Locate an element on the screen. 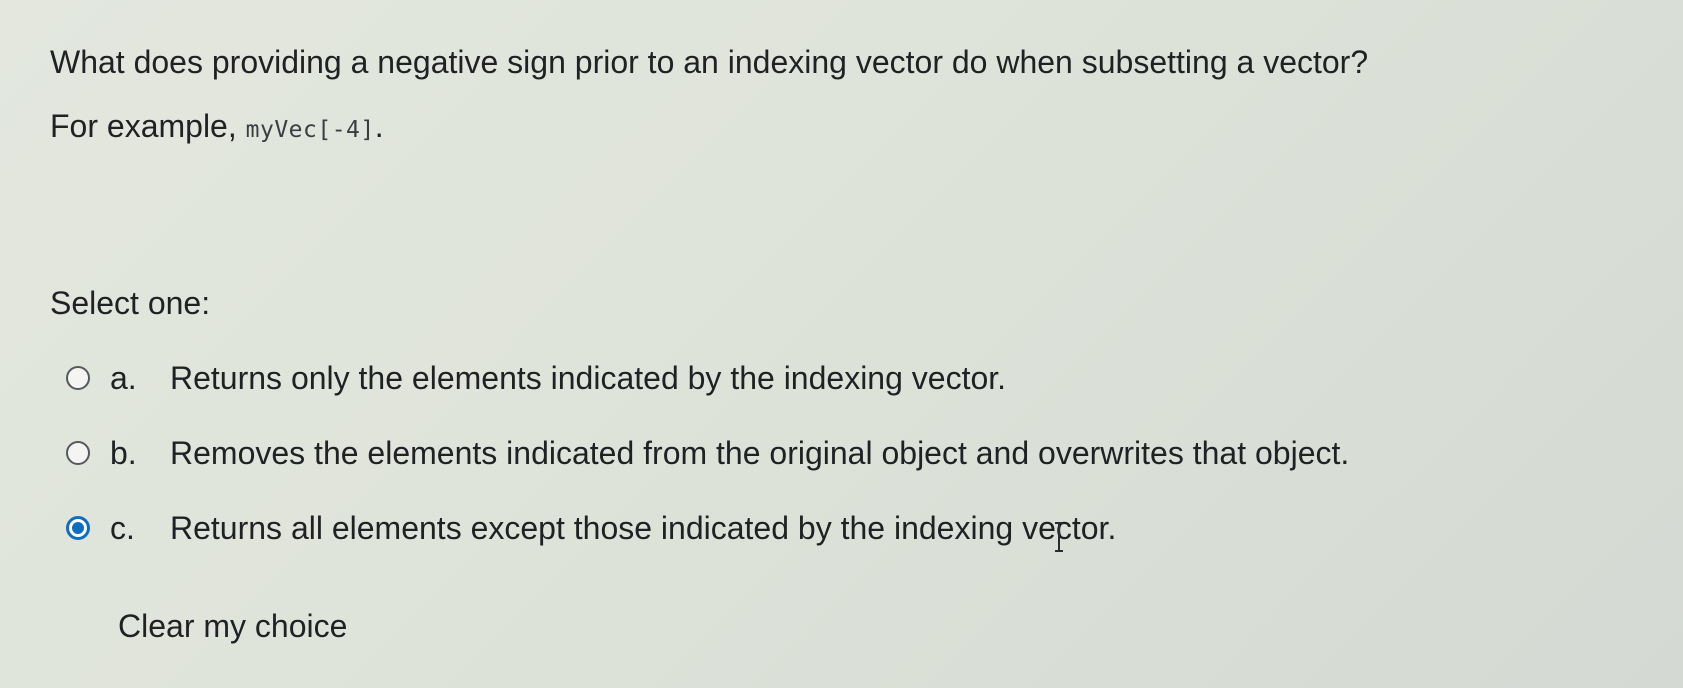 This screenshot has height=688, width=1683. clear-choice-link: Clear my choice is located at coordinates (232, 626).